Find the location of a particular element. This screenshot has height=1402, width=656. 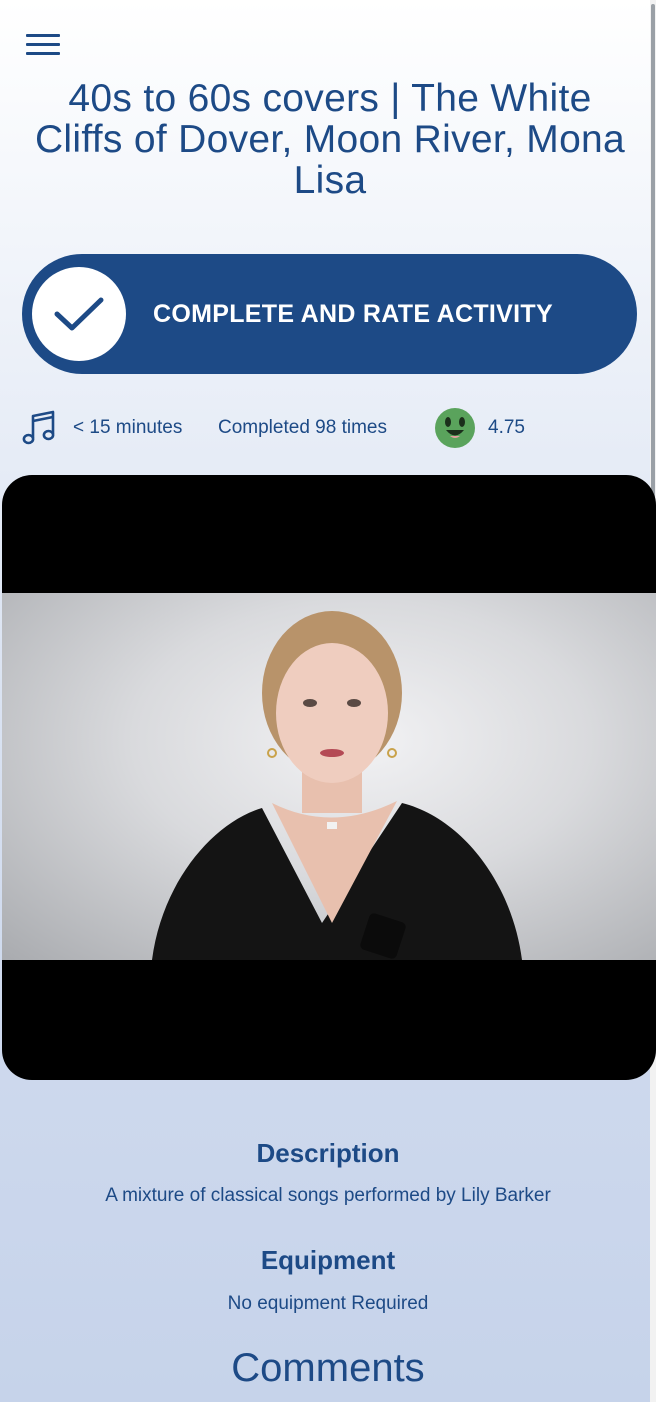

smiley-face-icon is located at coordinates (455, 430).